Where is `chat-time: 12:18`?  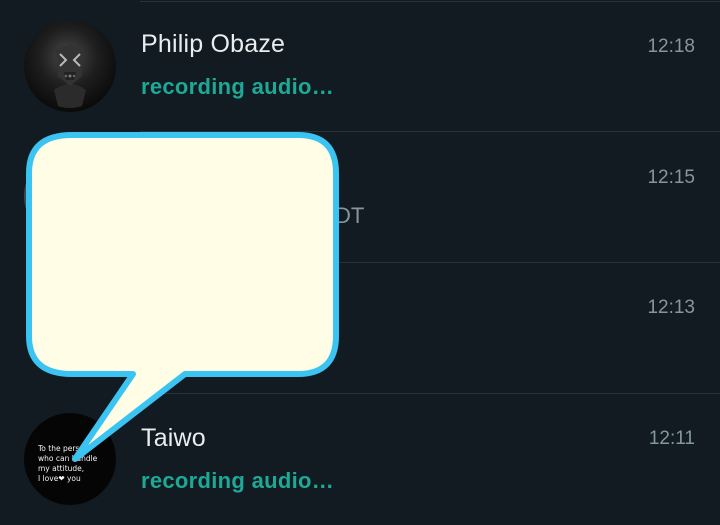
chat-time: 12:18 is located at coordinates (671, 46).